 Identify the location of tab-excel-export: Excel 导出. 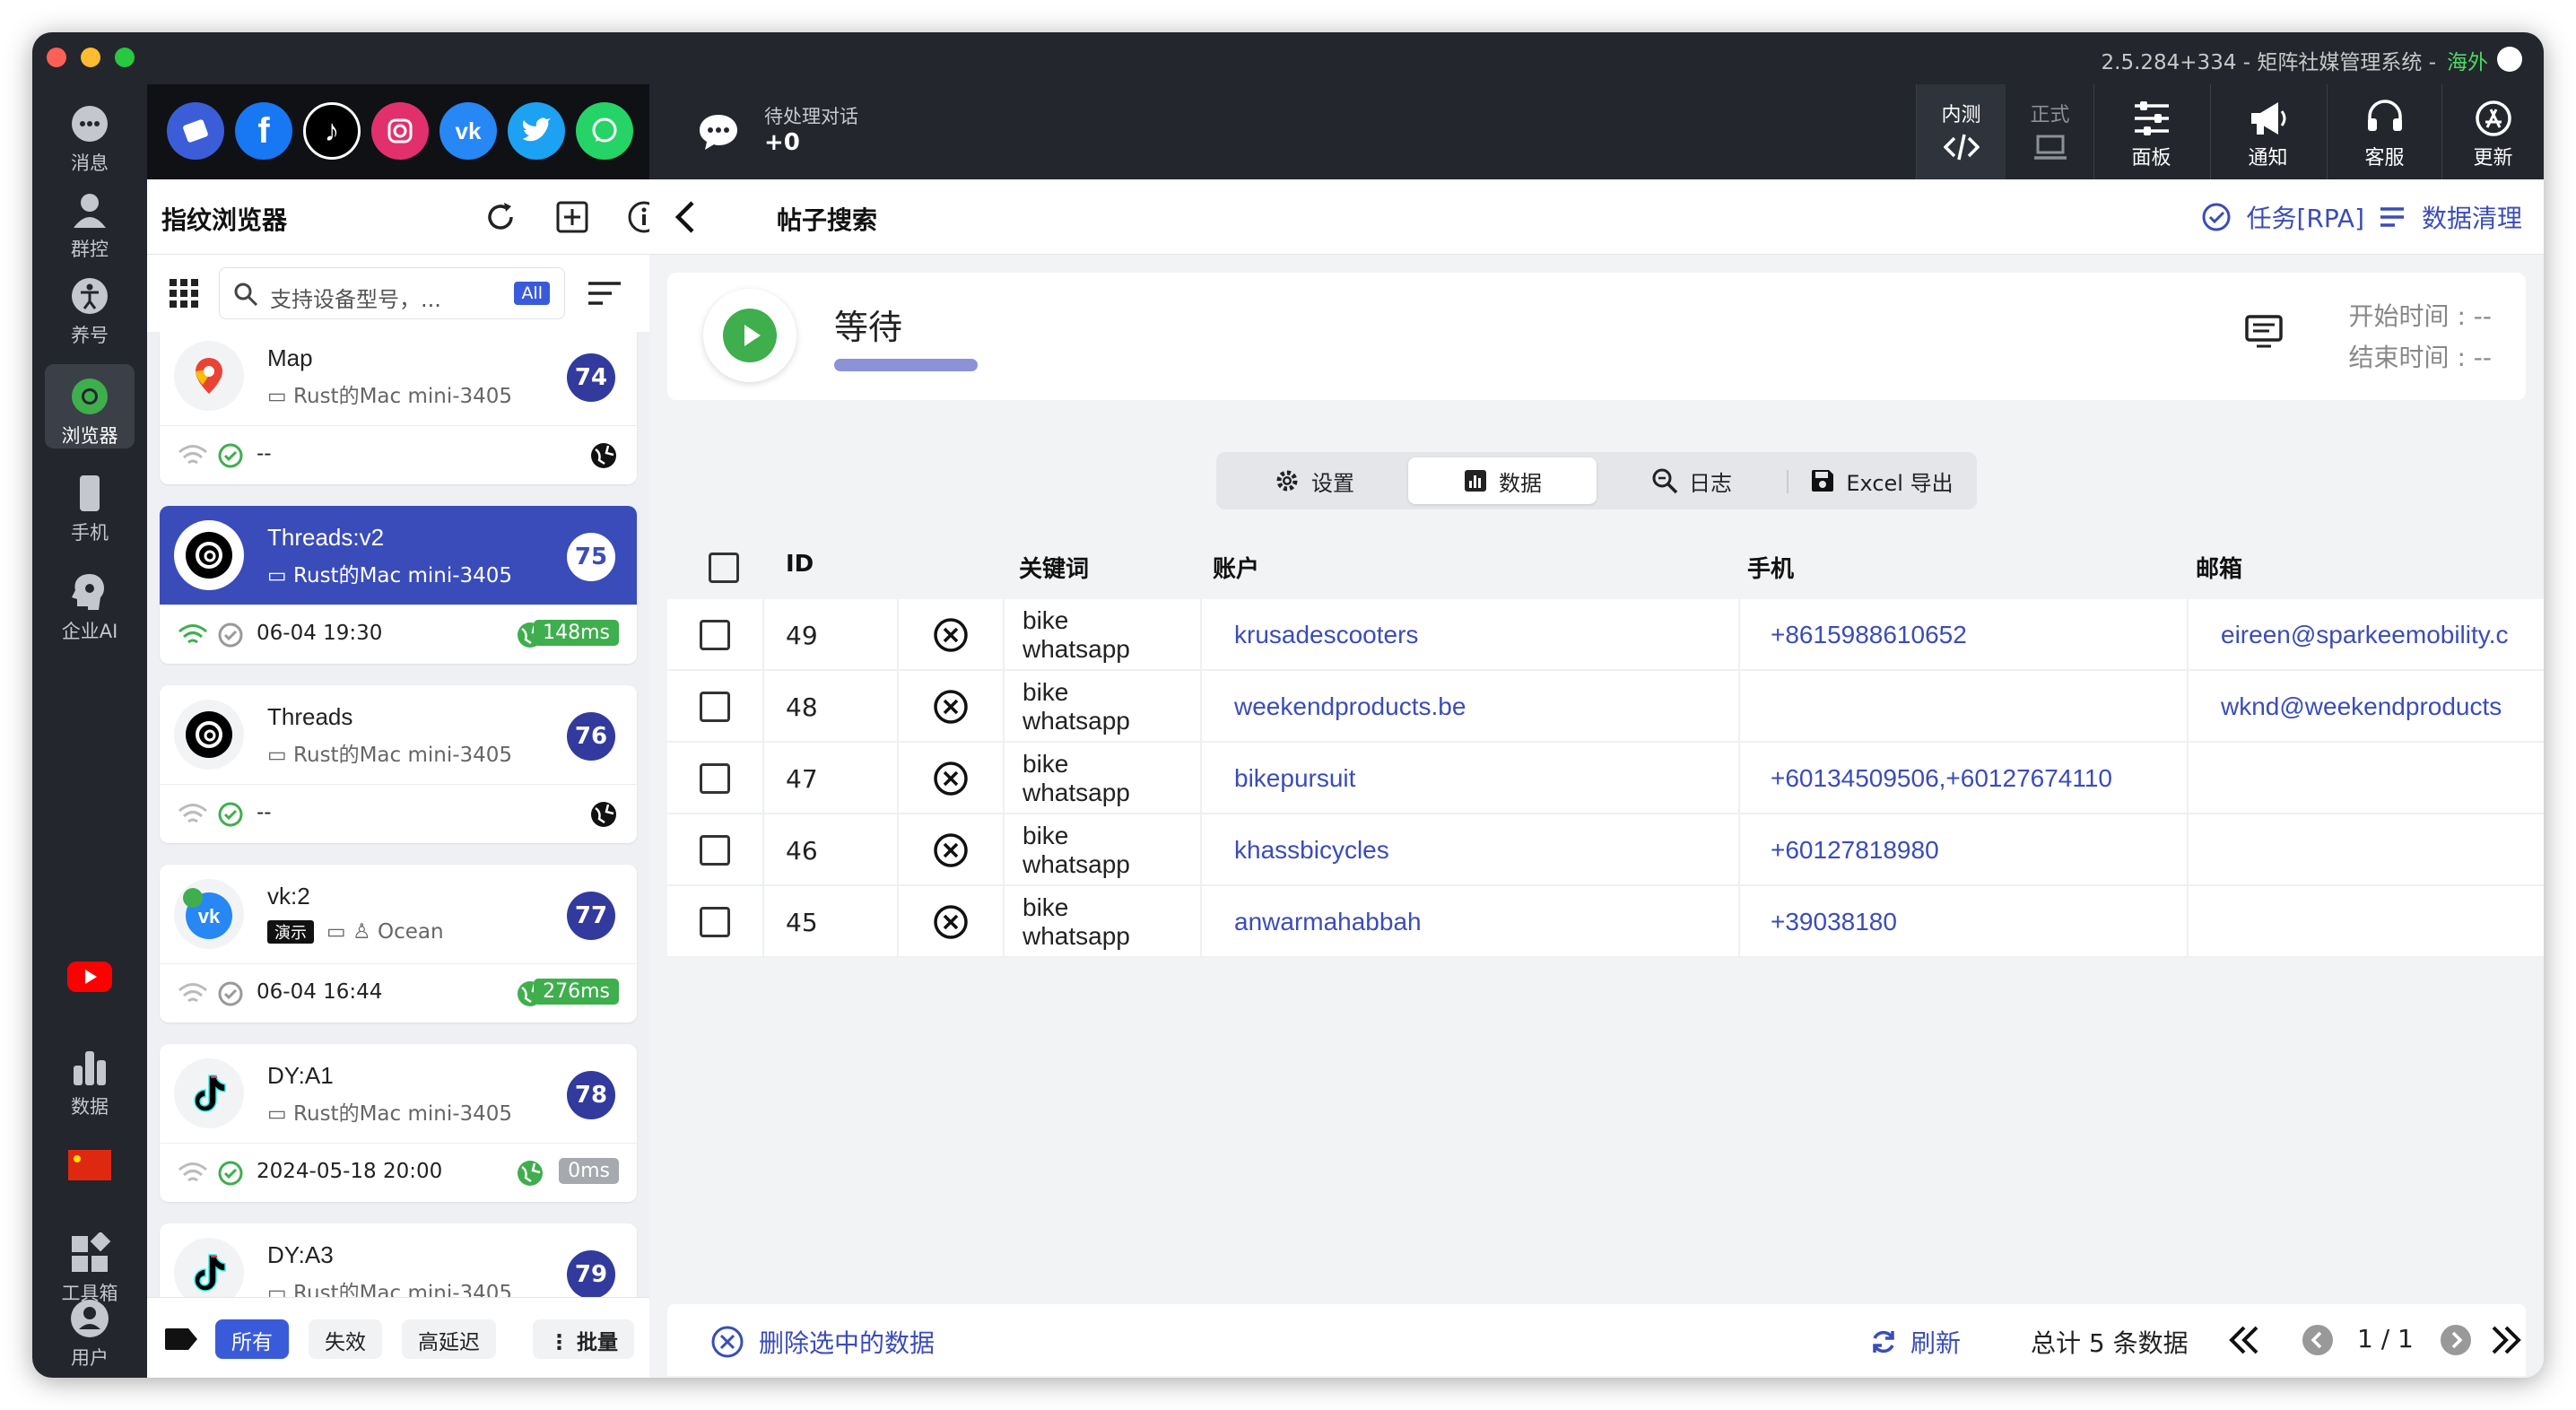
(1881, 481).